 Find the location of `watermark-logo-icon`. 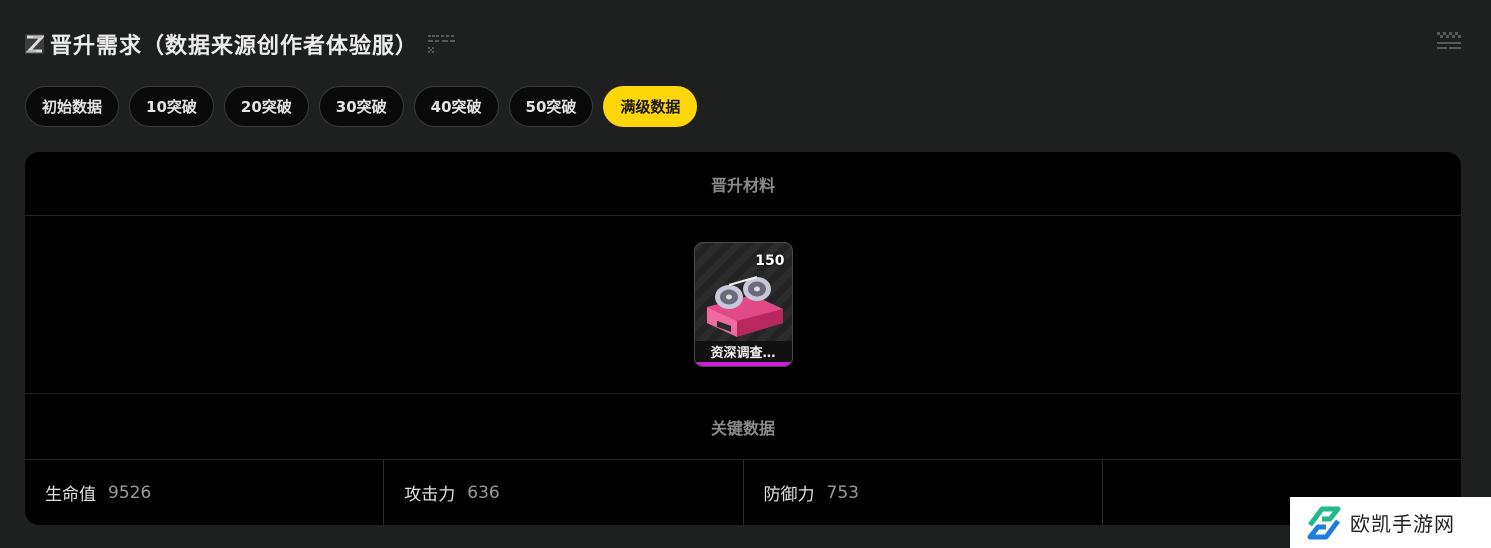

watermark-logo-icon is located at coordinates (1324, 522).